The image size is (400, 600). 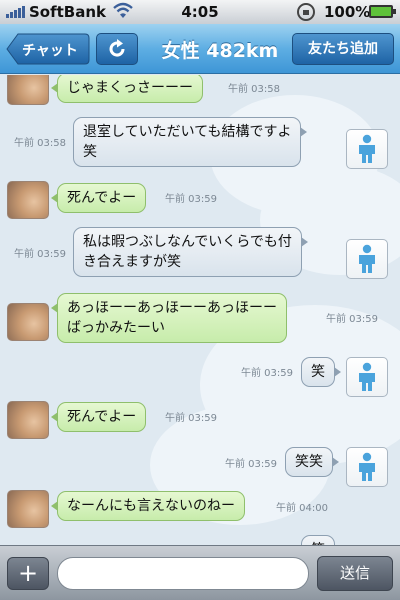 What do you see at coordinates (355, 573) in the screenshot?
I see `send-button: 送信` at bounding box center [355, 573].